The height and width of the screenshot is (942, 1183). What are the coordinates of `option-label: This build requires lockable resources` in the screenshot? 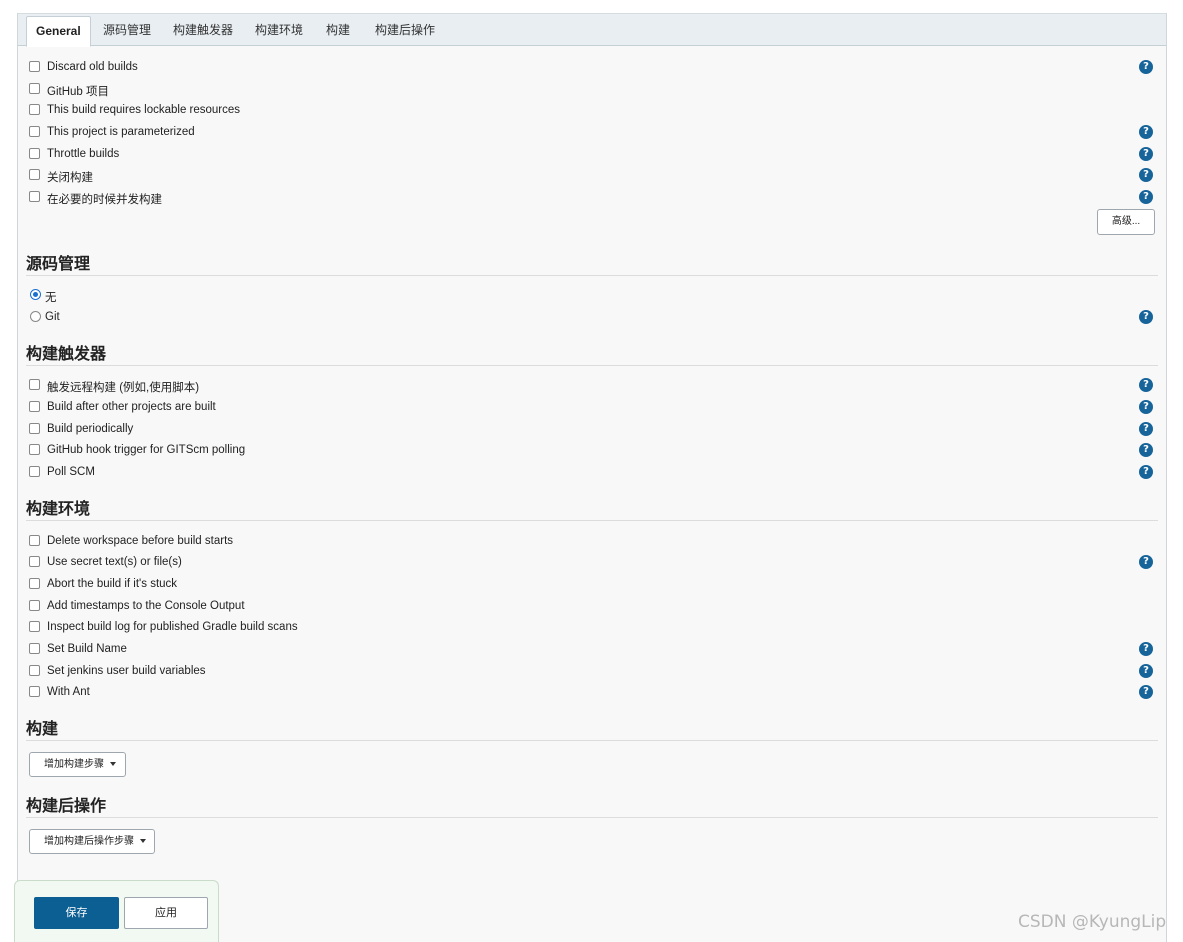 It's located at (144, 110).